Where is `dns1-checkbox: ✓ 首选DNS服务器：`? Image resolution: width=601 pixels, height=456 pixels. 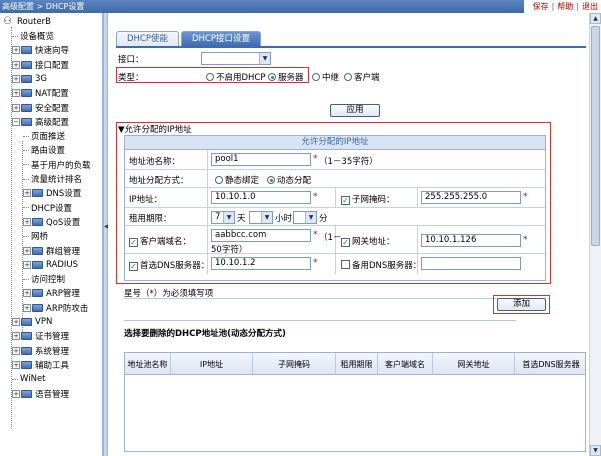 dns1-checkbox: ✓ 首选DNS服务器： is located at coordinates (169, 265).